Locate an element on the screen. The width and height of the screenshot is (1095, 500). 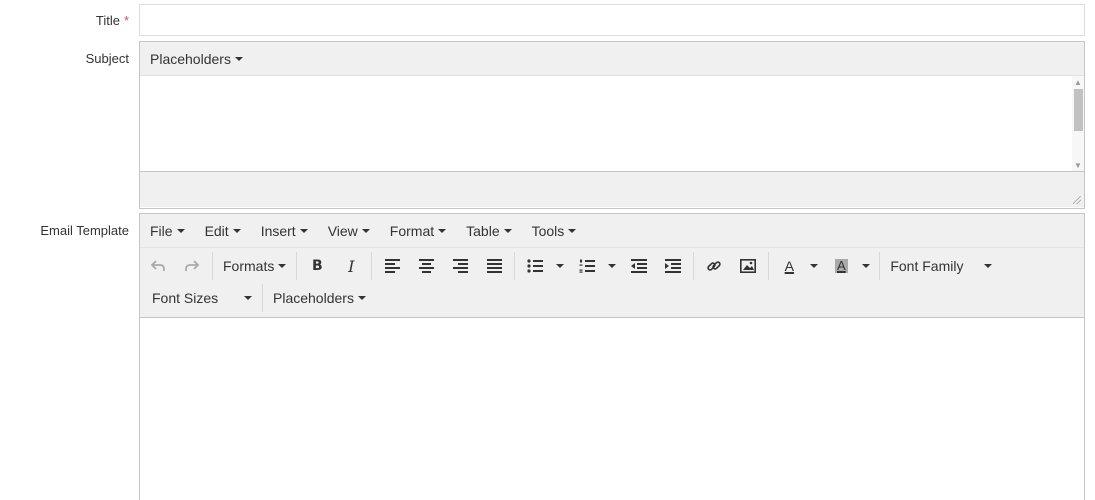
menu-format: Format is located at coordinates (418, 230).